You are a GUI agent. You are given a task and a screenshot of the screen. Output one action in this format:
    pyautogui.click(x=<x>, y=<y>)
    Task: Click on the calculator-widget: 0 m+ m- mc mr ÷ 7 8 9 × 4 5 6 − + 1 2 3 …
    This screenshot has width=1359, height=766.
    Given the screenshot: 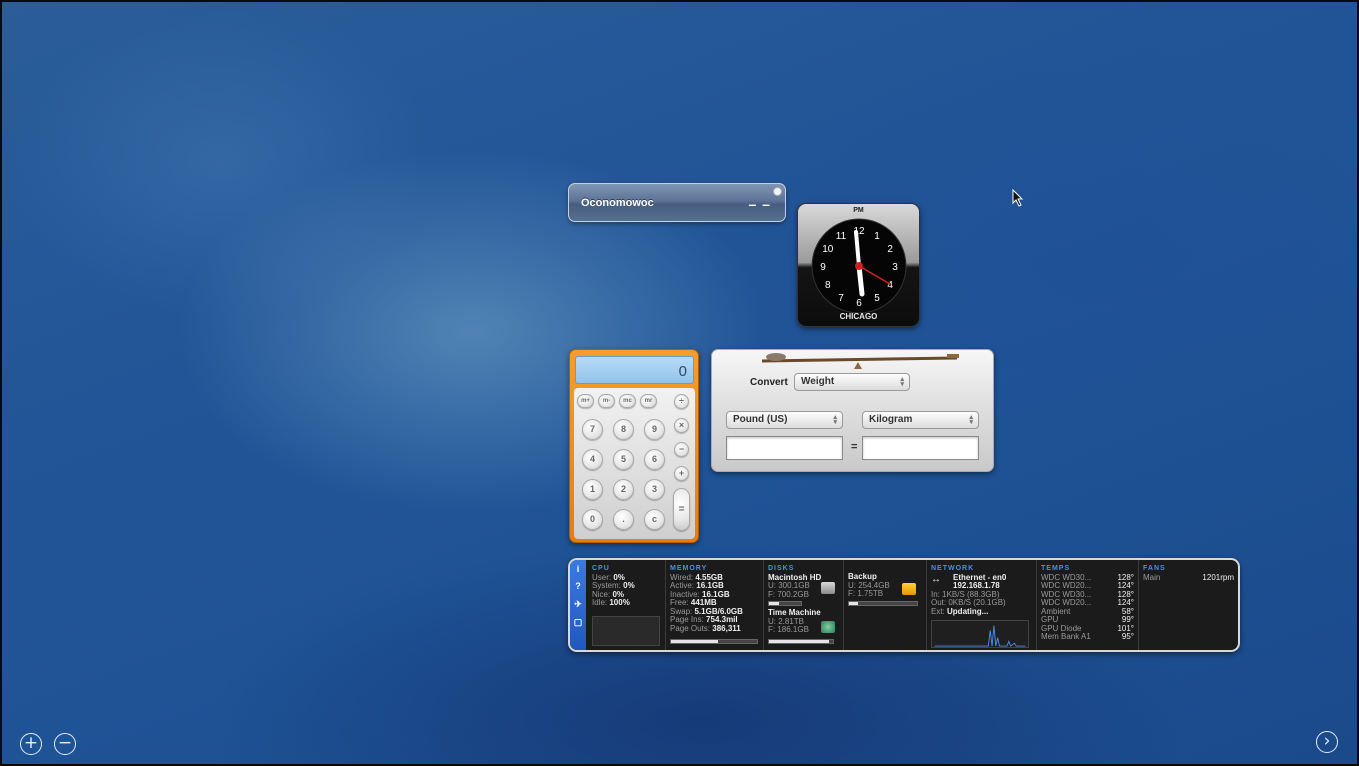 What is the action you would take?
    pyautogui.click(x=634, y=446)
    